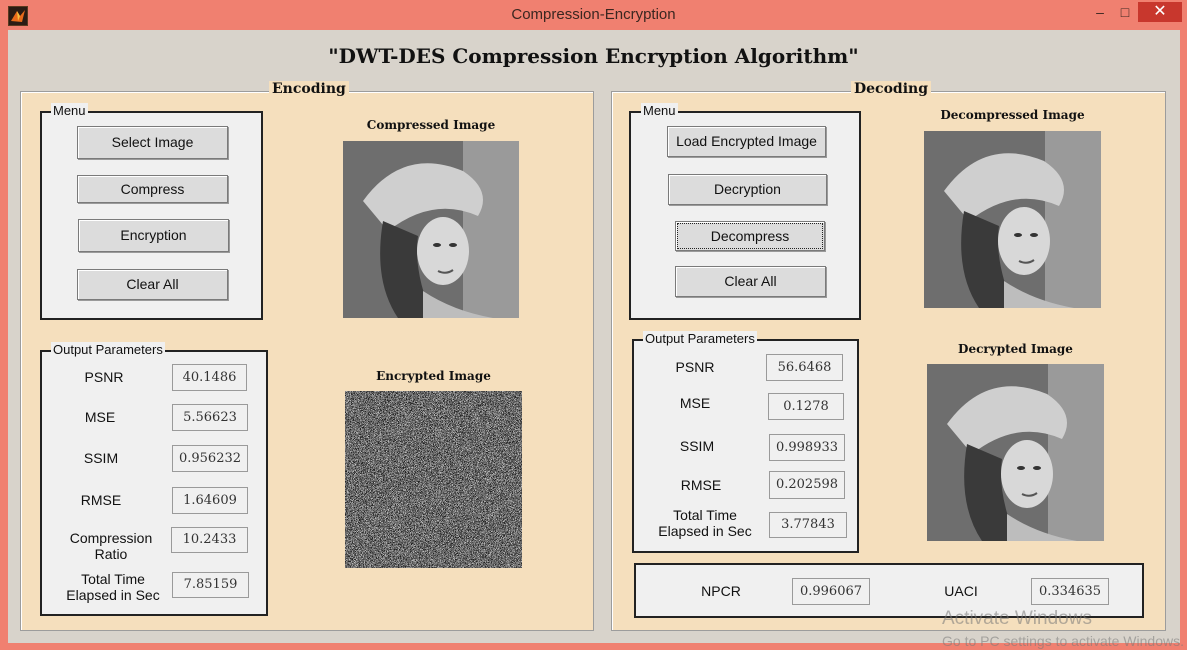 The image size is (1187, 650). What do you see at coordinates (101, 458) in the screenshot?
I see `enc-ssim-label: SSIM` at bounding box center [101, 458].